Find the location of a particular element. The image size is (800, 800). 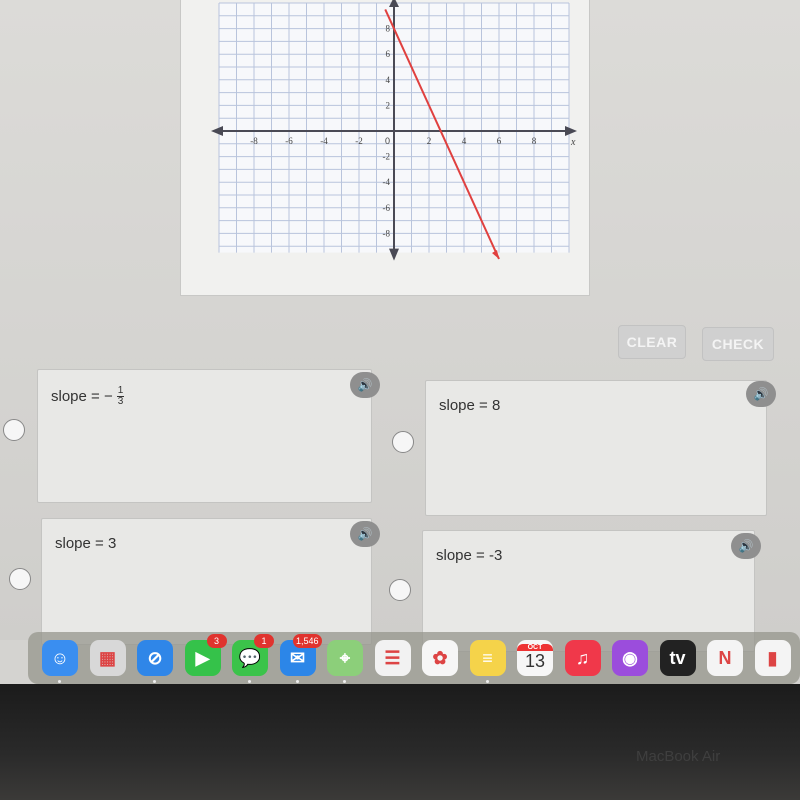

dock-glyph: ✿ is located at coordinates (440, 657).